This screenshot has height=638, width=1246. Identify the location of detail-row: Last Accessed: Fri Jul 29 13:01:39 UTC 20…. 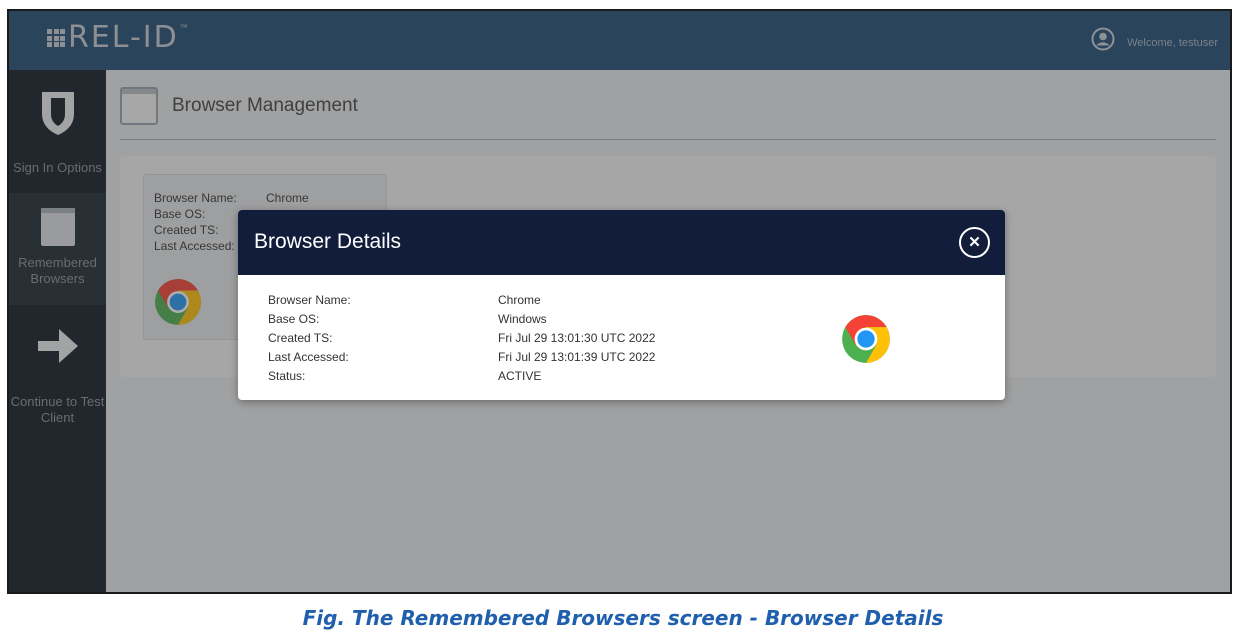
(462, 357).